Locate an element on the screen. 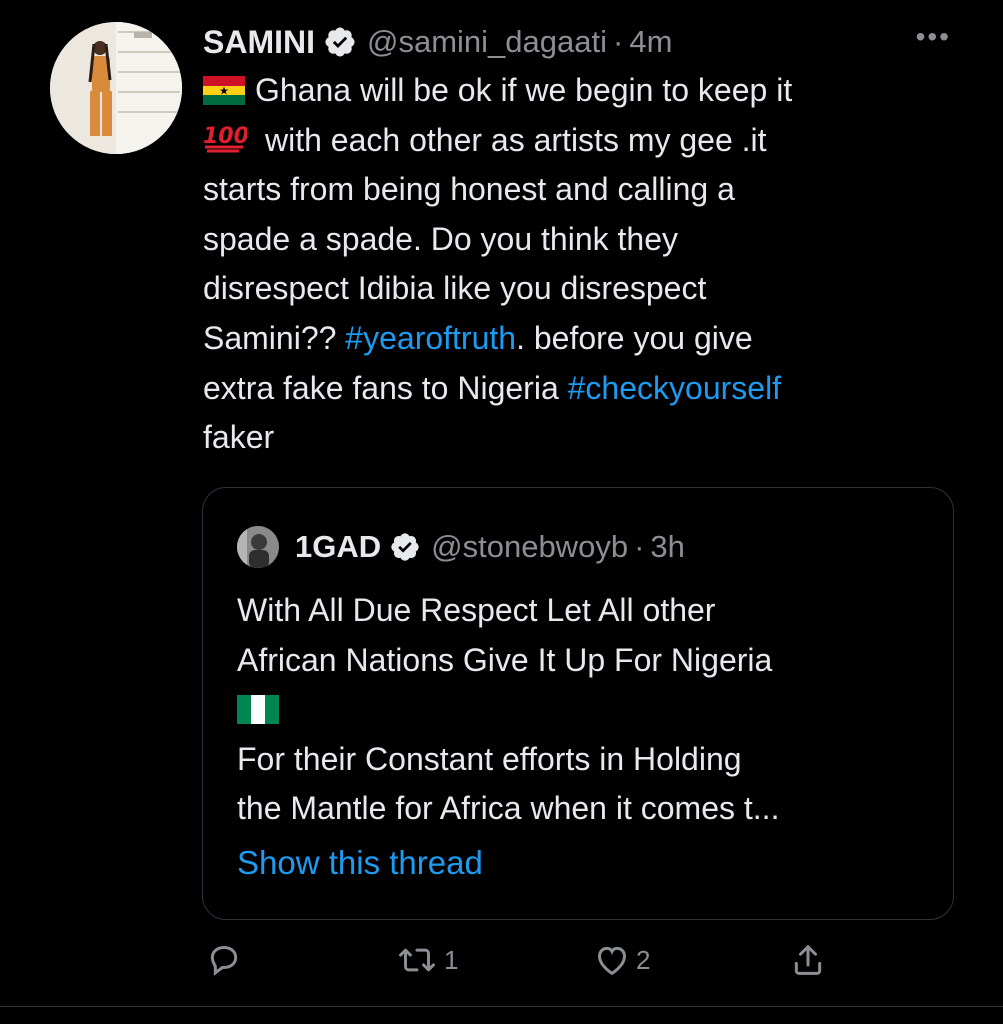 This screenshot has height=1024, width=1003. tweet-divider is located at coordinates (501, 1006).